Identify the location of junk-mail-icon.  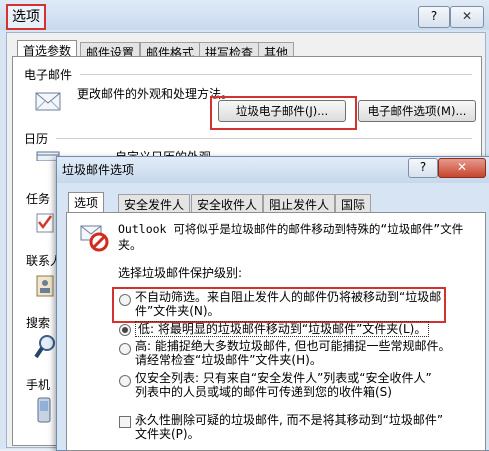
(95, 237).